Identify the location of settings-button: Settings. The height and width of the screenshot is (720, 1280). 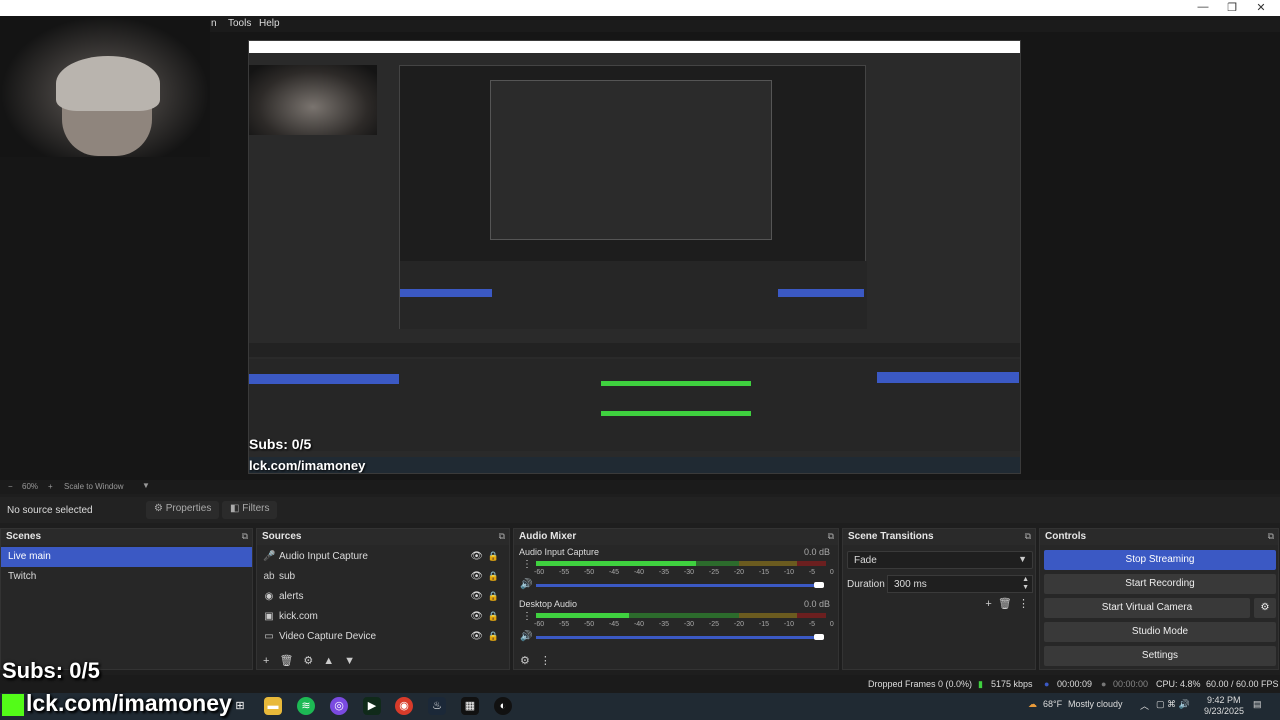
(1160, 656).